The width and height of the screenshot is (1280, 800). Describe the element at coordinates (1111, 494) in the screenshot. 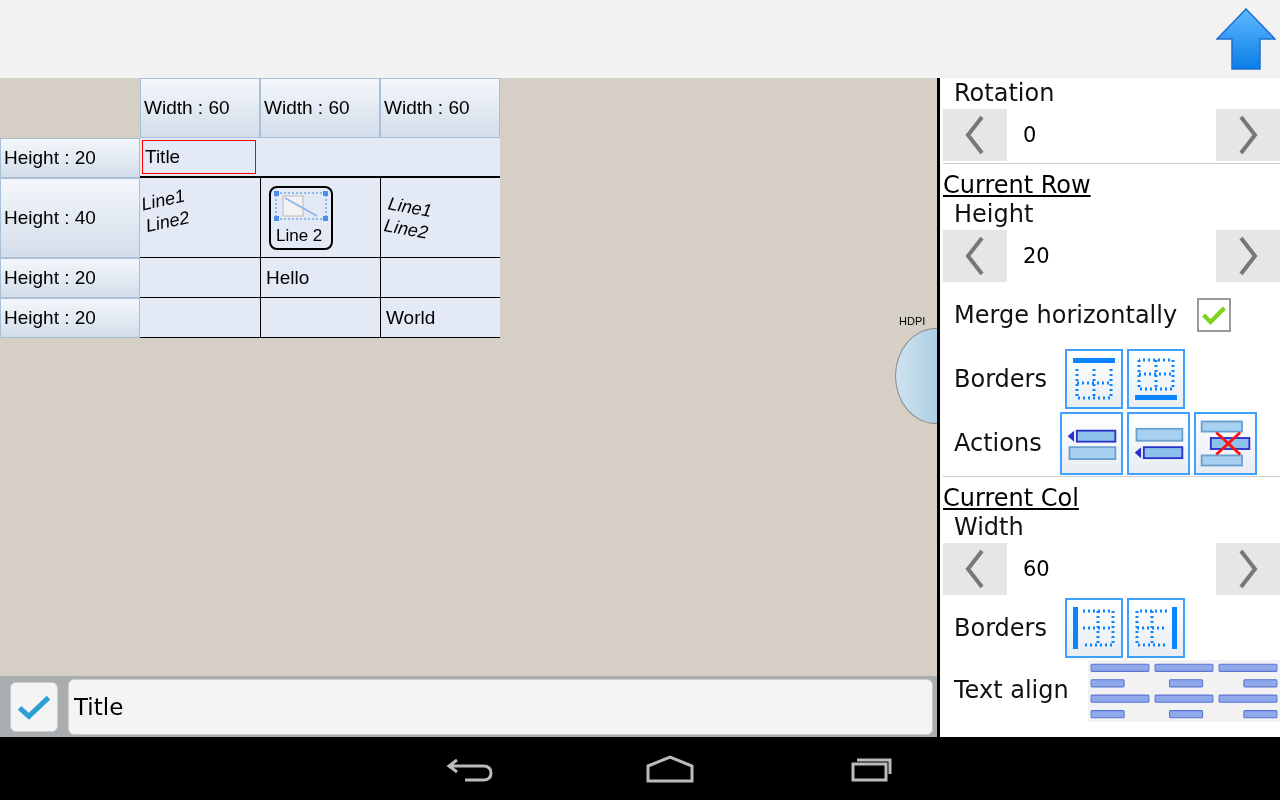

I see `section-title: Current Col` at that location.